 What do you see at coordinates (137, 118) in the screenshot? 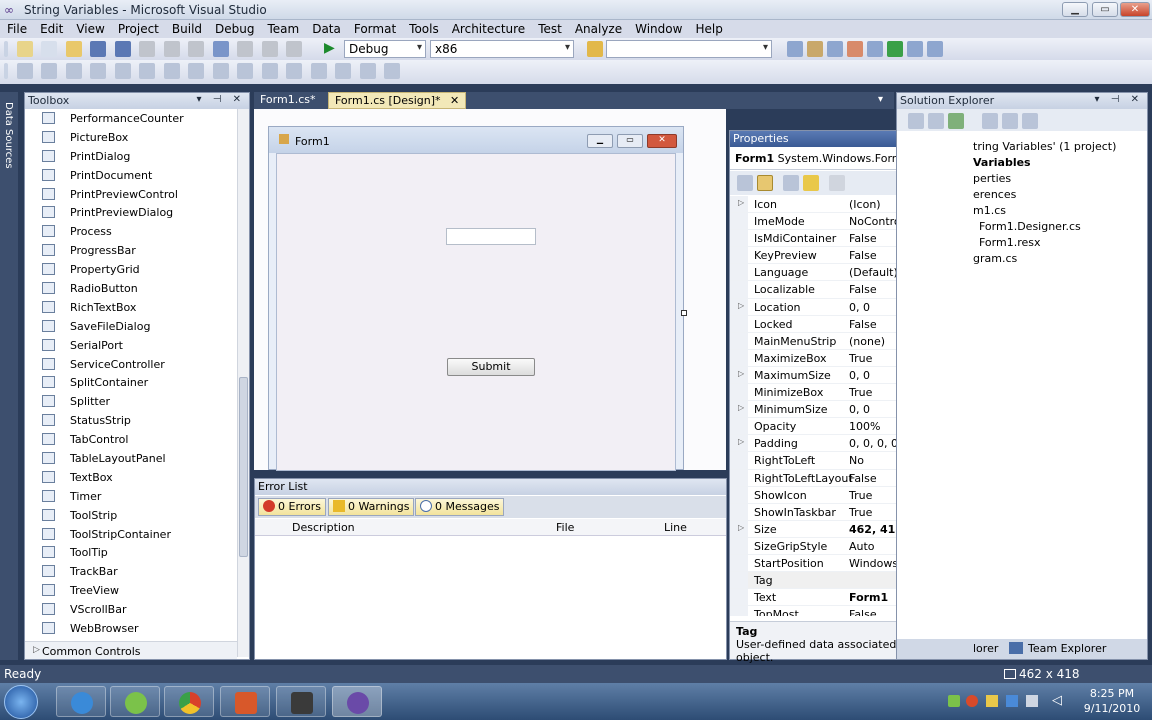
I see `toolbox-item: PerformanceCounter` at bounding box center [137, 118].